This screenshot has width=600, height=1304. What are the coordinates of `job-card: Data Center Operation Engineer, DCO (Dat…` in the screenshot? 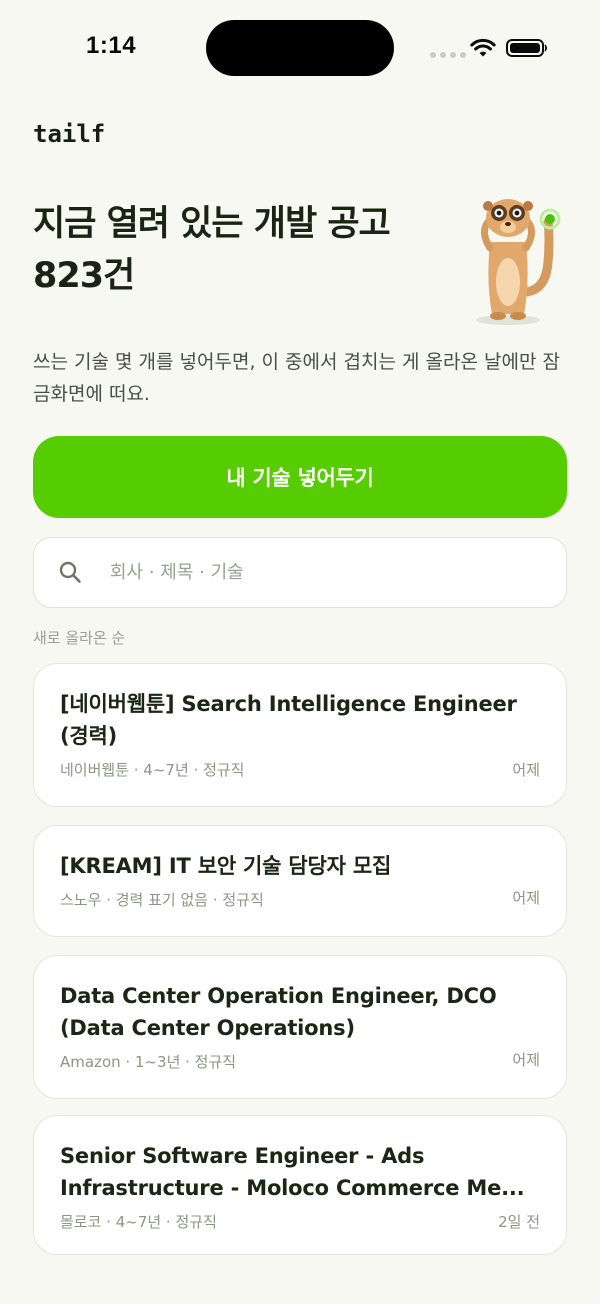 It's located at (300, 1027).